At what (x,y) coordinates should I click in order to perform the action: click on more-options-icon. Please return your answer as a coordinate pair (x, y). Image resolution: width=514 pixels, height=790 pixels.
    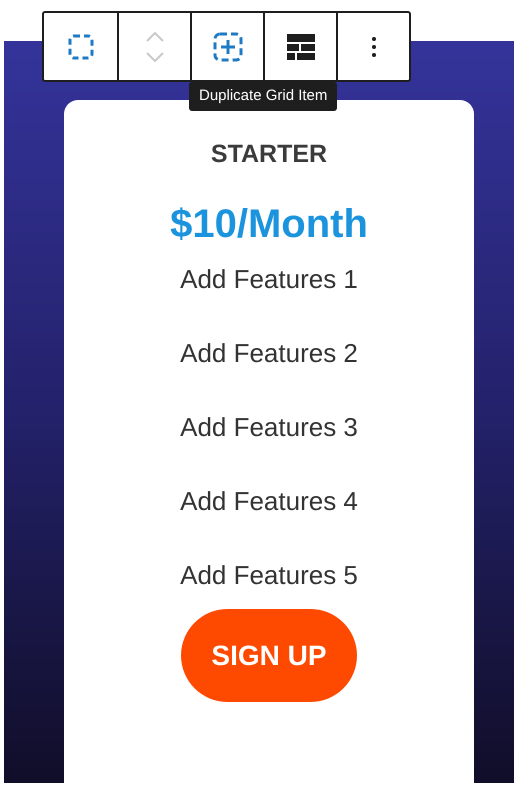
    Looking at the image, I should click on (373, 47).